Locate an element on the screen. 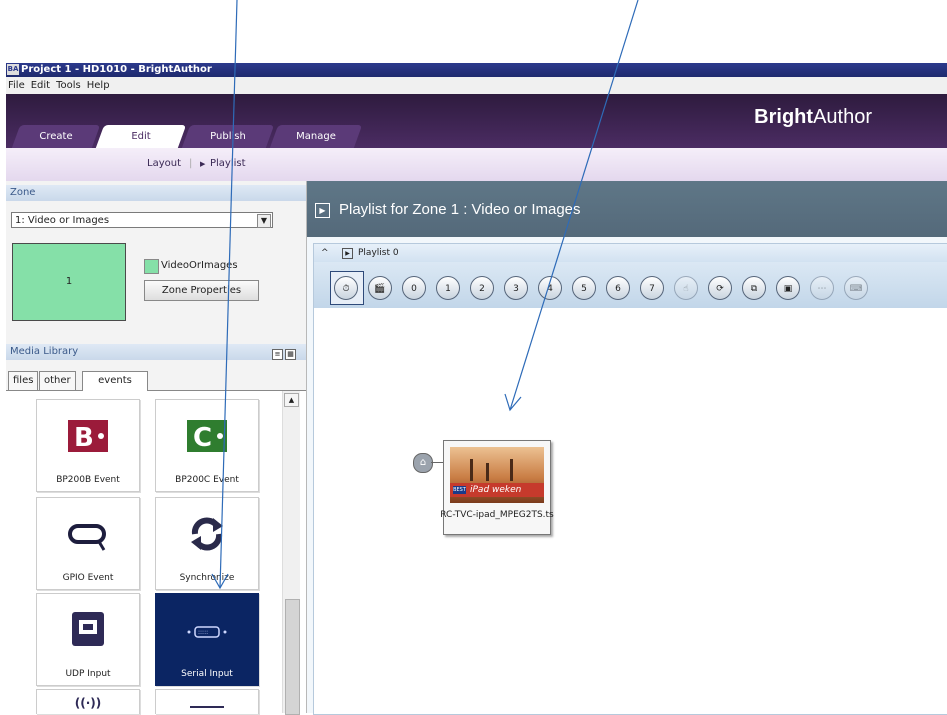  playlist-title: Playlist for Zone 1 : Video or Images is located at coordinates (460, 209).